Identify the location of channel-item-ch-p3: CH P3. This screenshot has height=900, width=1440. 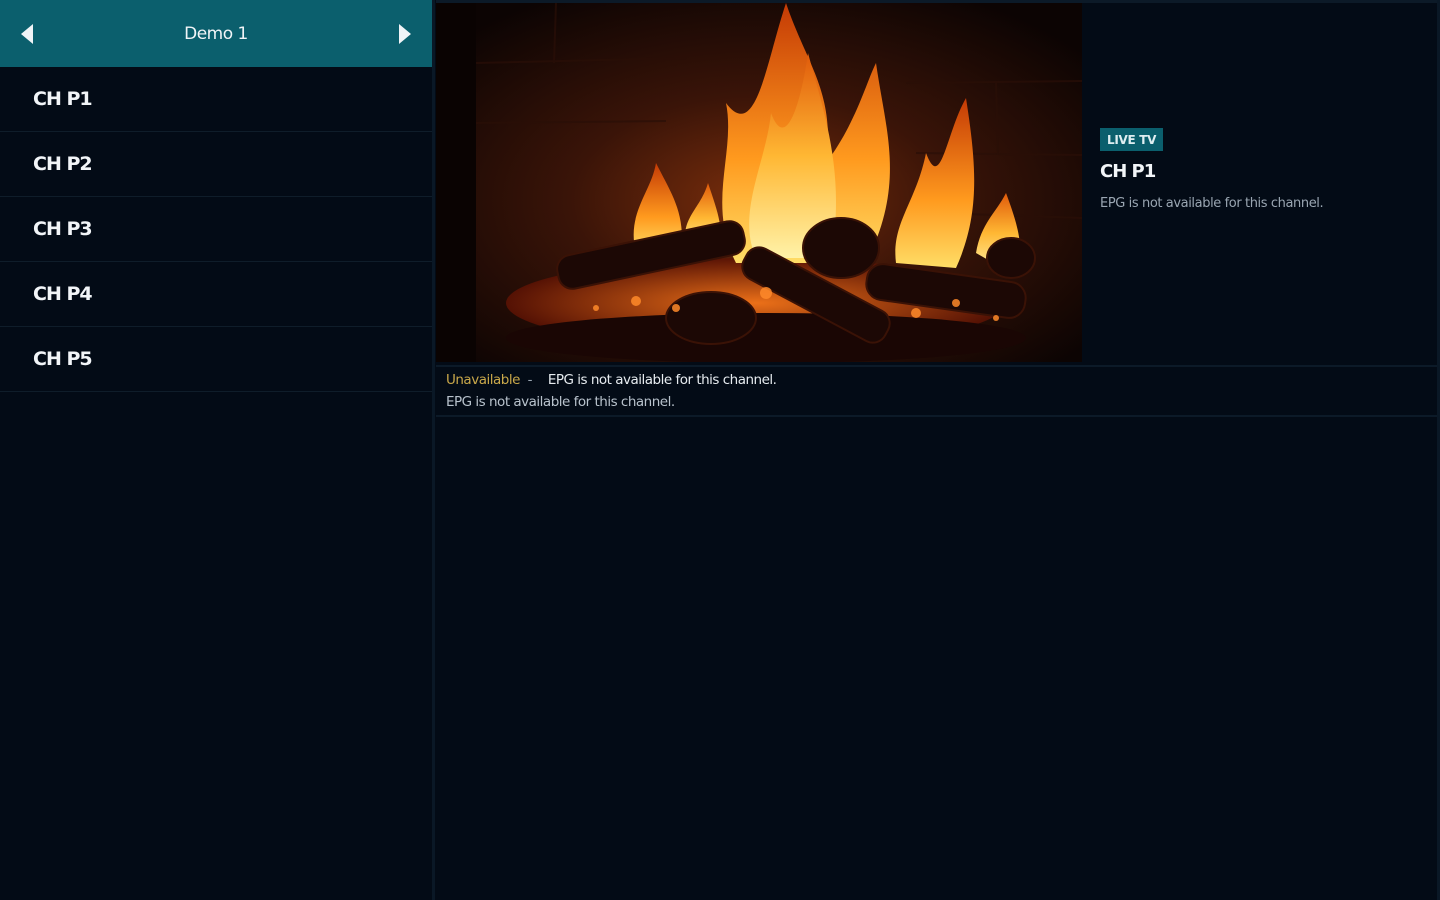
(216, 229).